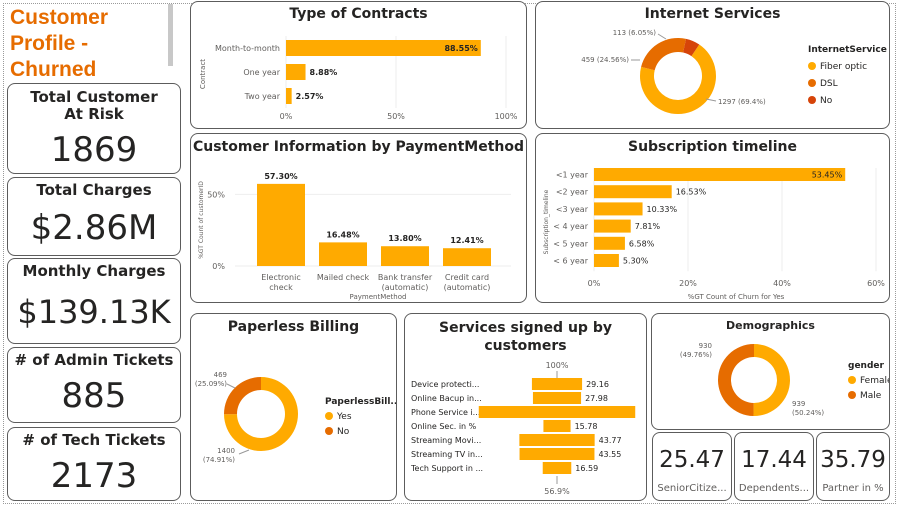 This screenshot has width=903, height=511. What do you see at coordinates (596, 398) in the screenshot?
I see `data-label: 27.98` at bounding box center [596, 398].